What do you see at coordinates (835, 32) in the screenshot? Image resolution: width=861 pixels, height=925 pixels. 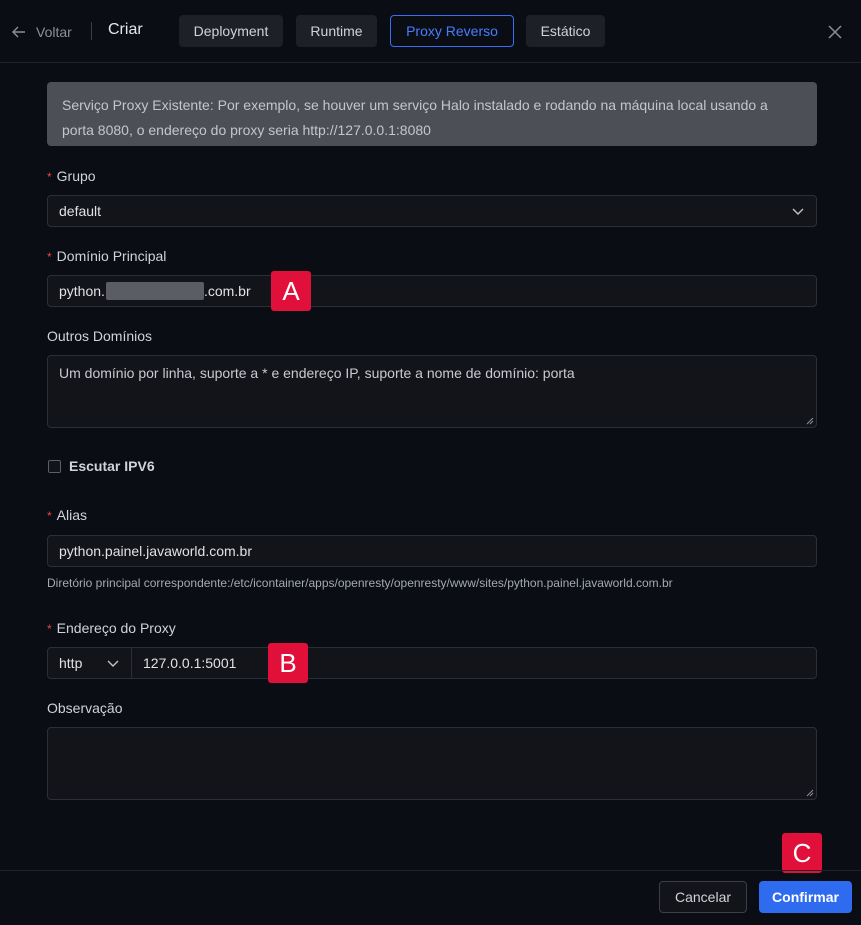 I see `close-icon` at bounding box center [835, 32].